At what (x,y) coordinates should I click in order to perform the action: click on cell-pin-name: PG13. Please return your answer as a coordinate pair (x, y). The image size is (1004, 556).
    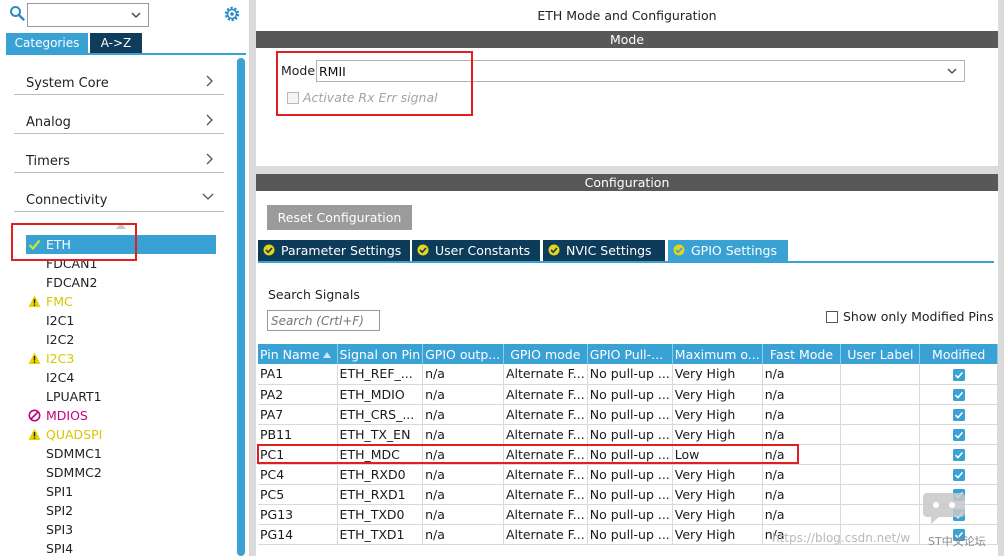
    Looking at the image, I should click on (298, 514).